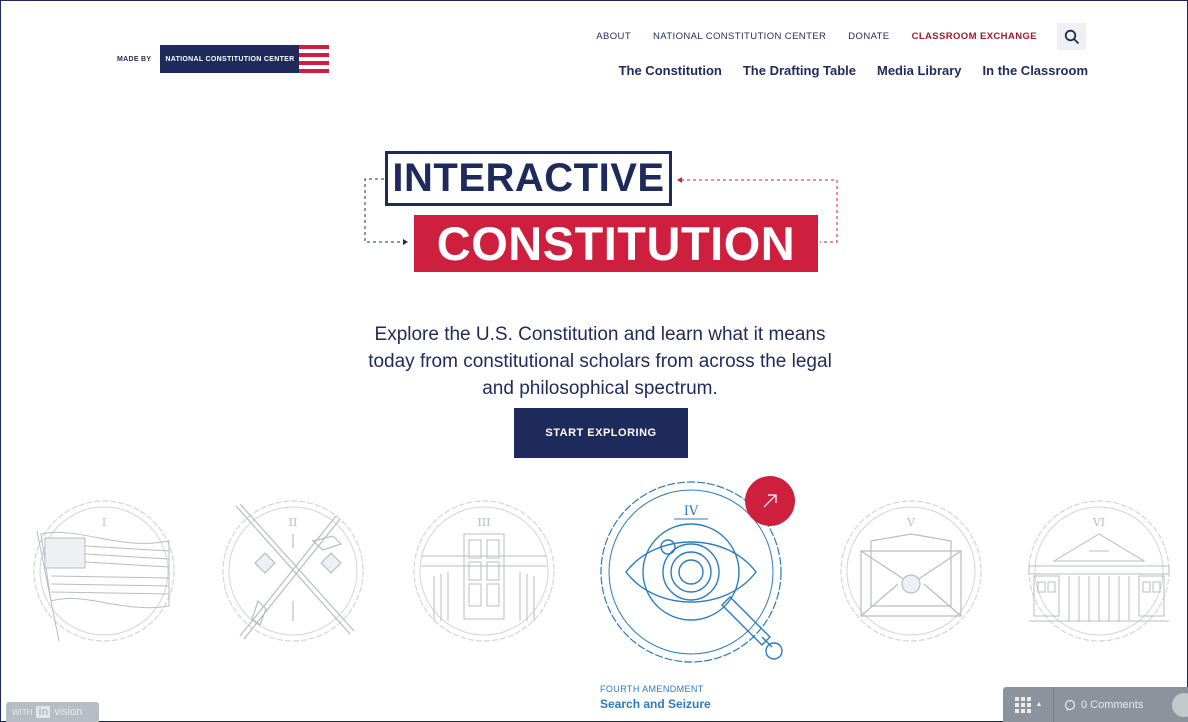 This screenshot has height=722, width=1188. Describe the element at coordinates (483, 522) in the screenshot. I see `seal-numeral: III` at that location.